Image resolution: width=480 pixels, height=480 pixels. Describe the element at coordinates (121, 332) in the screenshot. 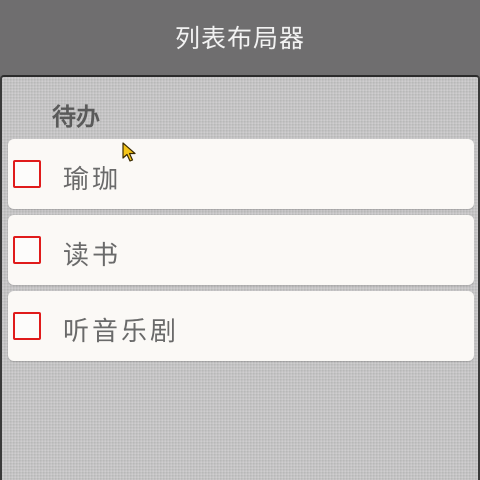

I see `todo-item-label: 听音乐剧` at that location.